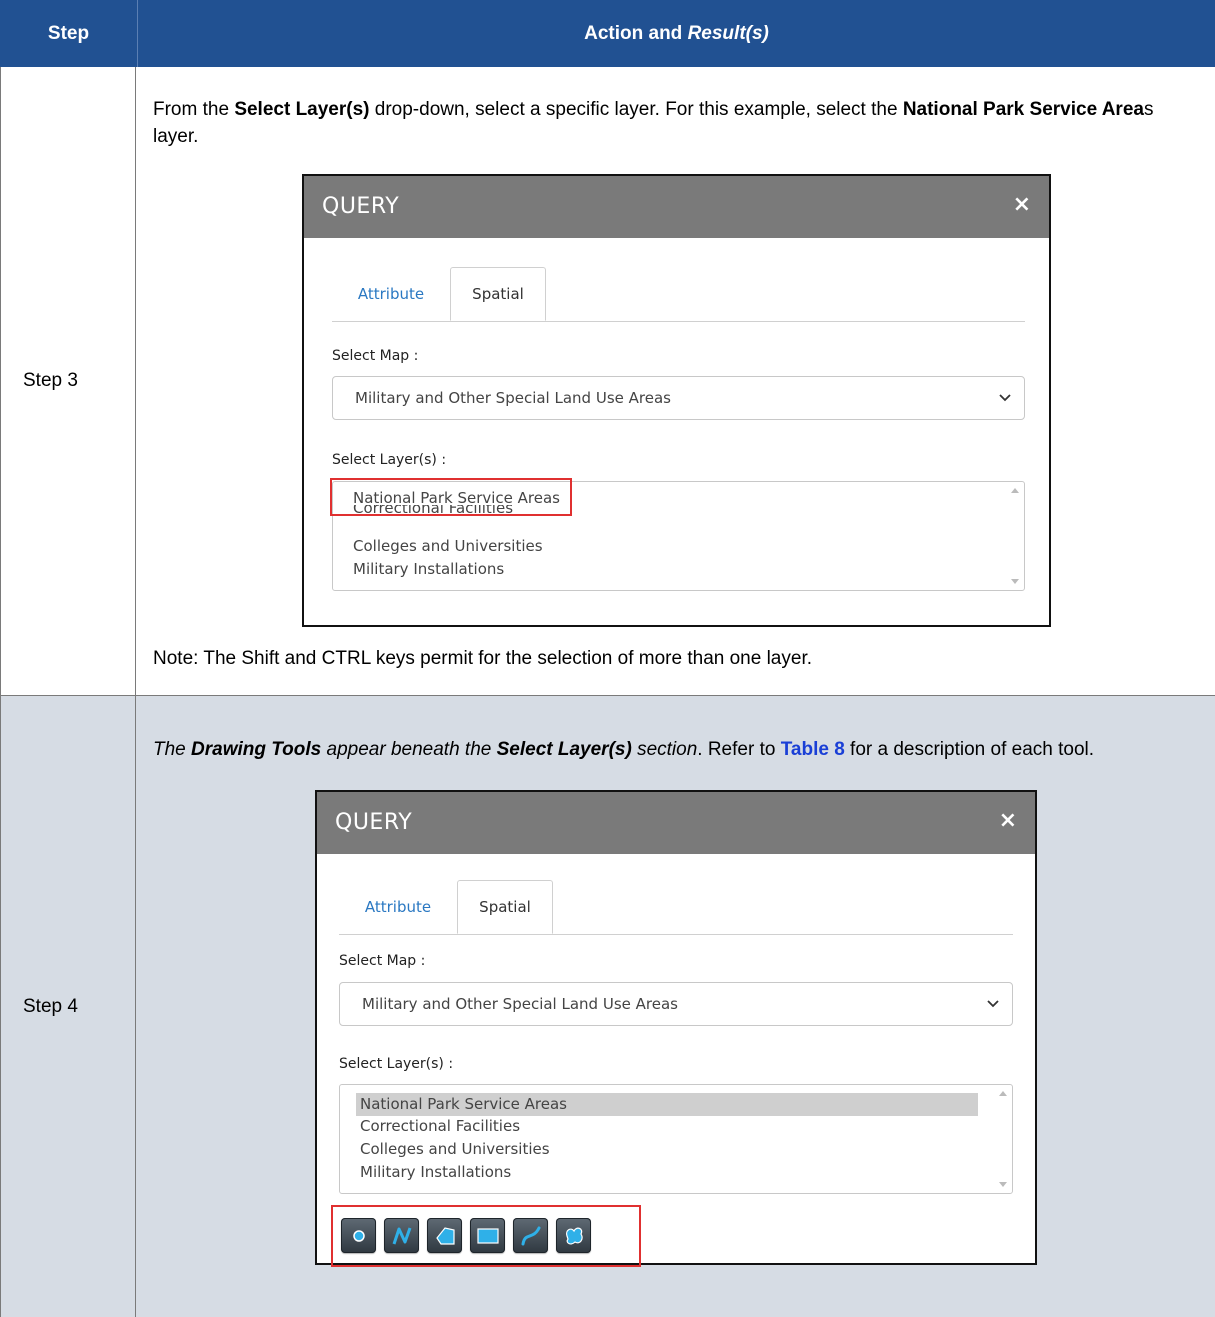 The image size is (1215, 1317). I want to click on header-action: Action and Result(s), so click(676, 33).